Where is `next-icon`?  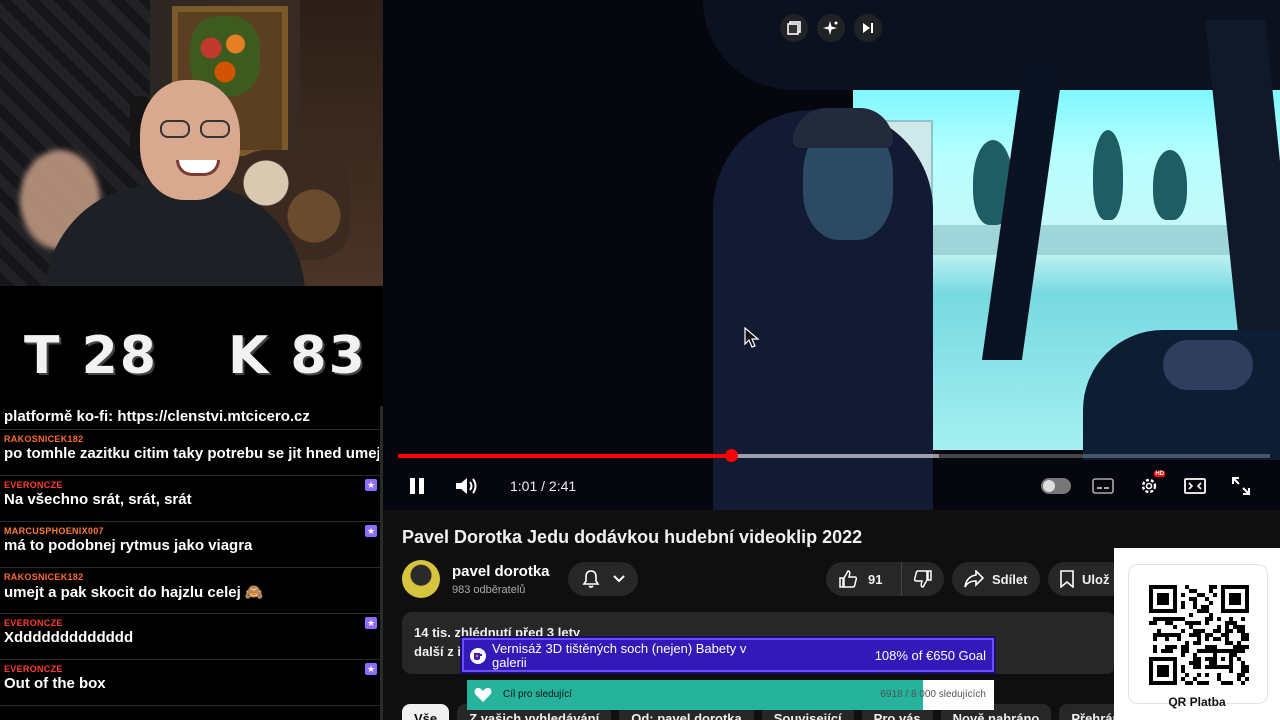 next-icon is located at coordinates (868, 28).